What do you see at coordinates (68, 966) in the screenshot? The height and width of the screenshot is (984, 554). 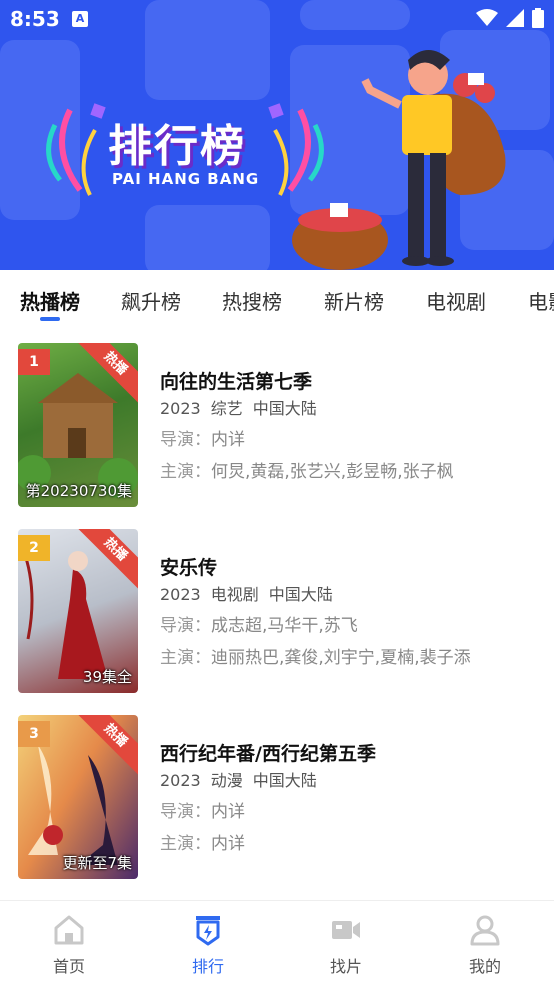 I see `nav-home-label: 首页` at bounding box center [68, 966].